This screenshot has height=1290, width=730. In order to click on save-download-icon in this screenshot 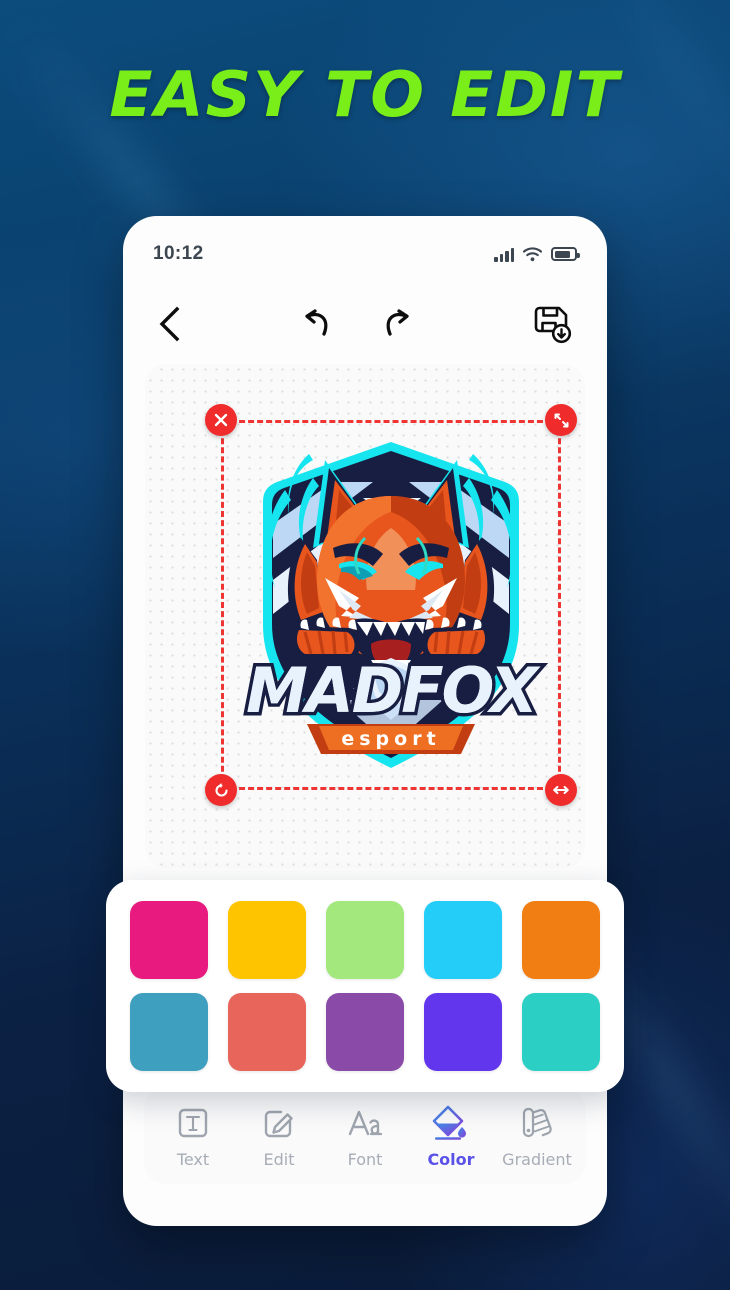, I will do `click(553, 325)`.